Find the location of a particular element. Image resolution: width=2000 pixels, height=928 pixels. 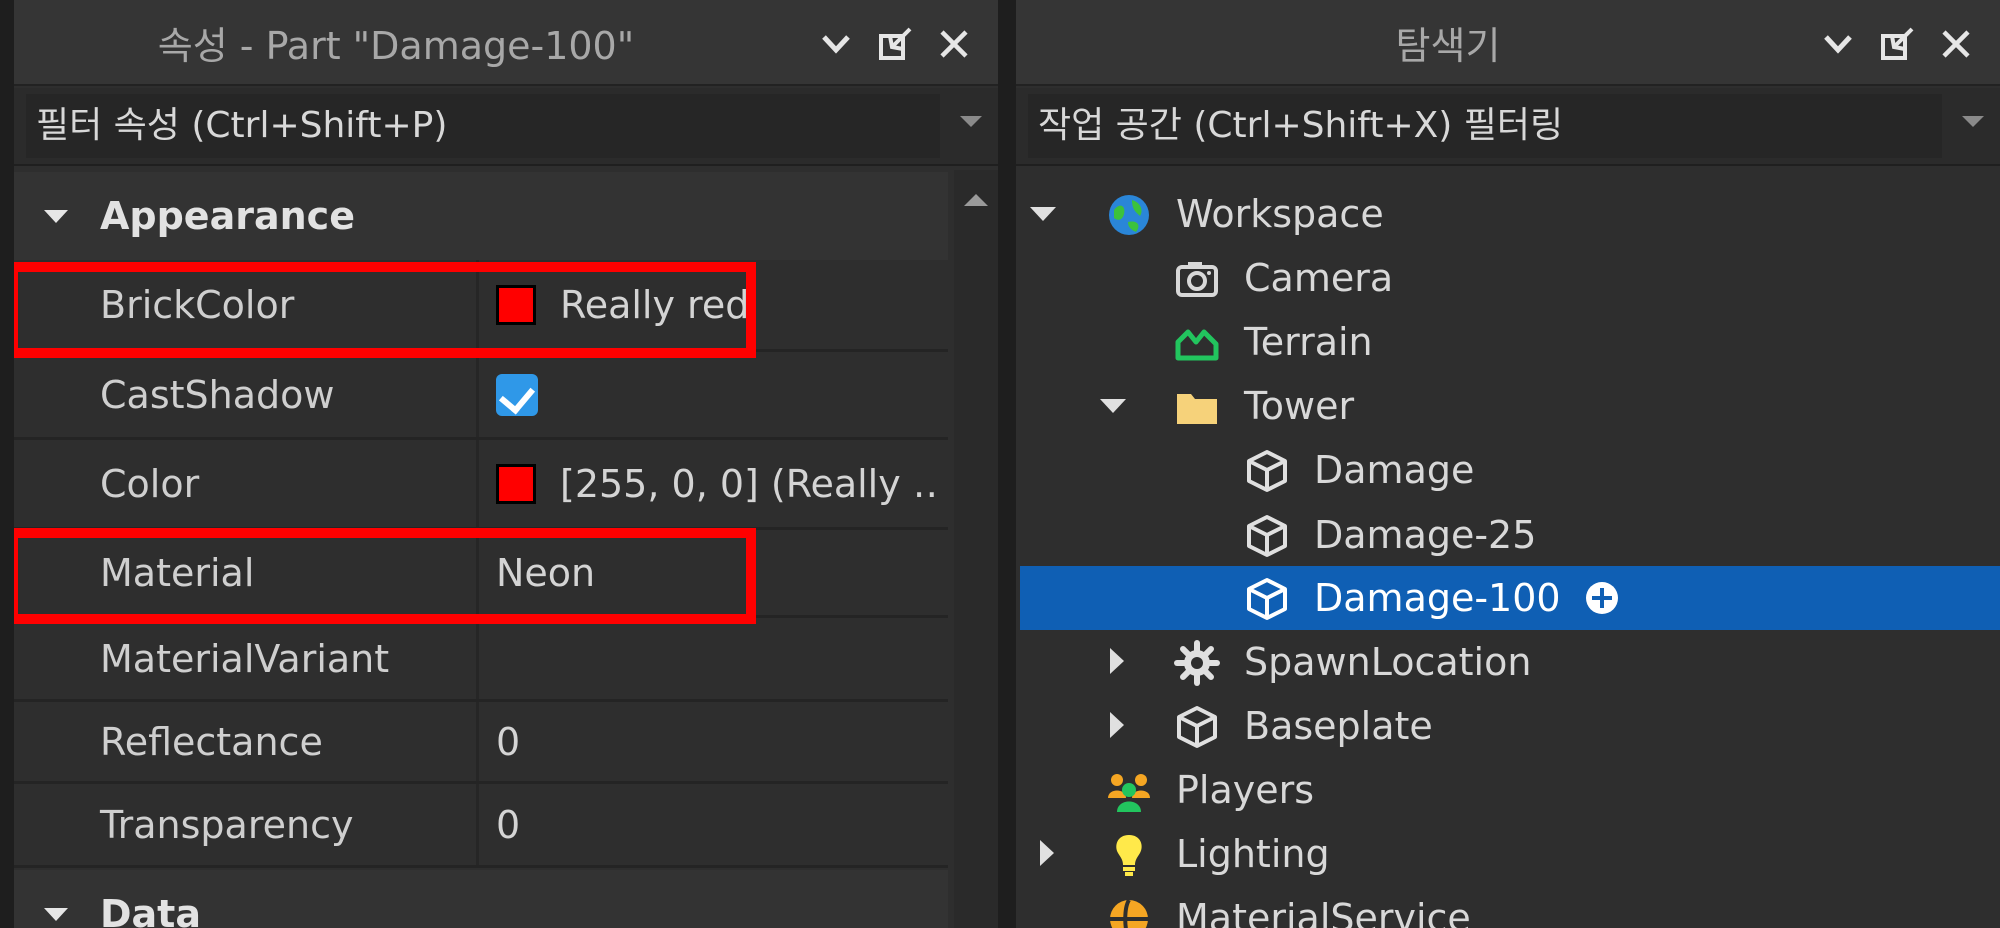

section-label: Data is located at coordinates (150, 910).